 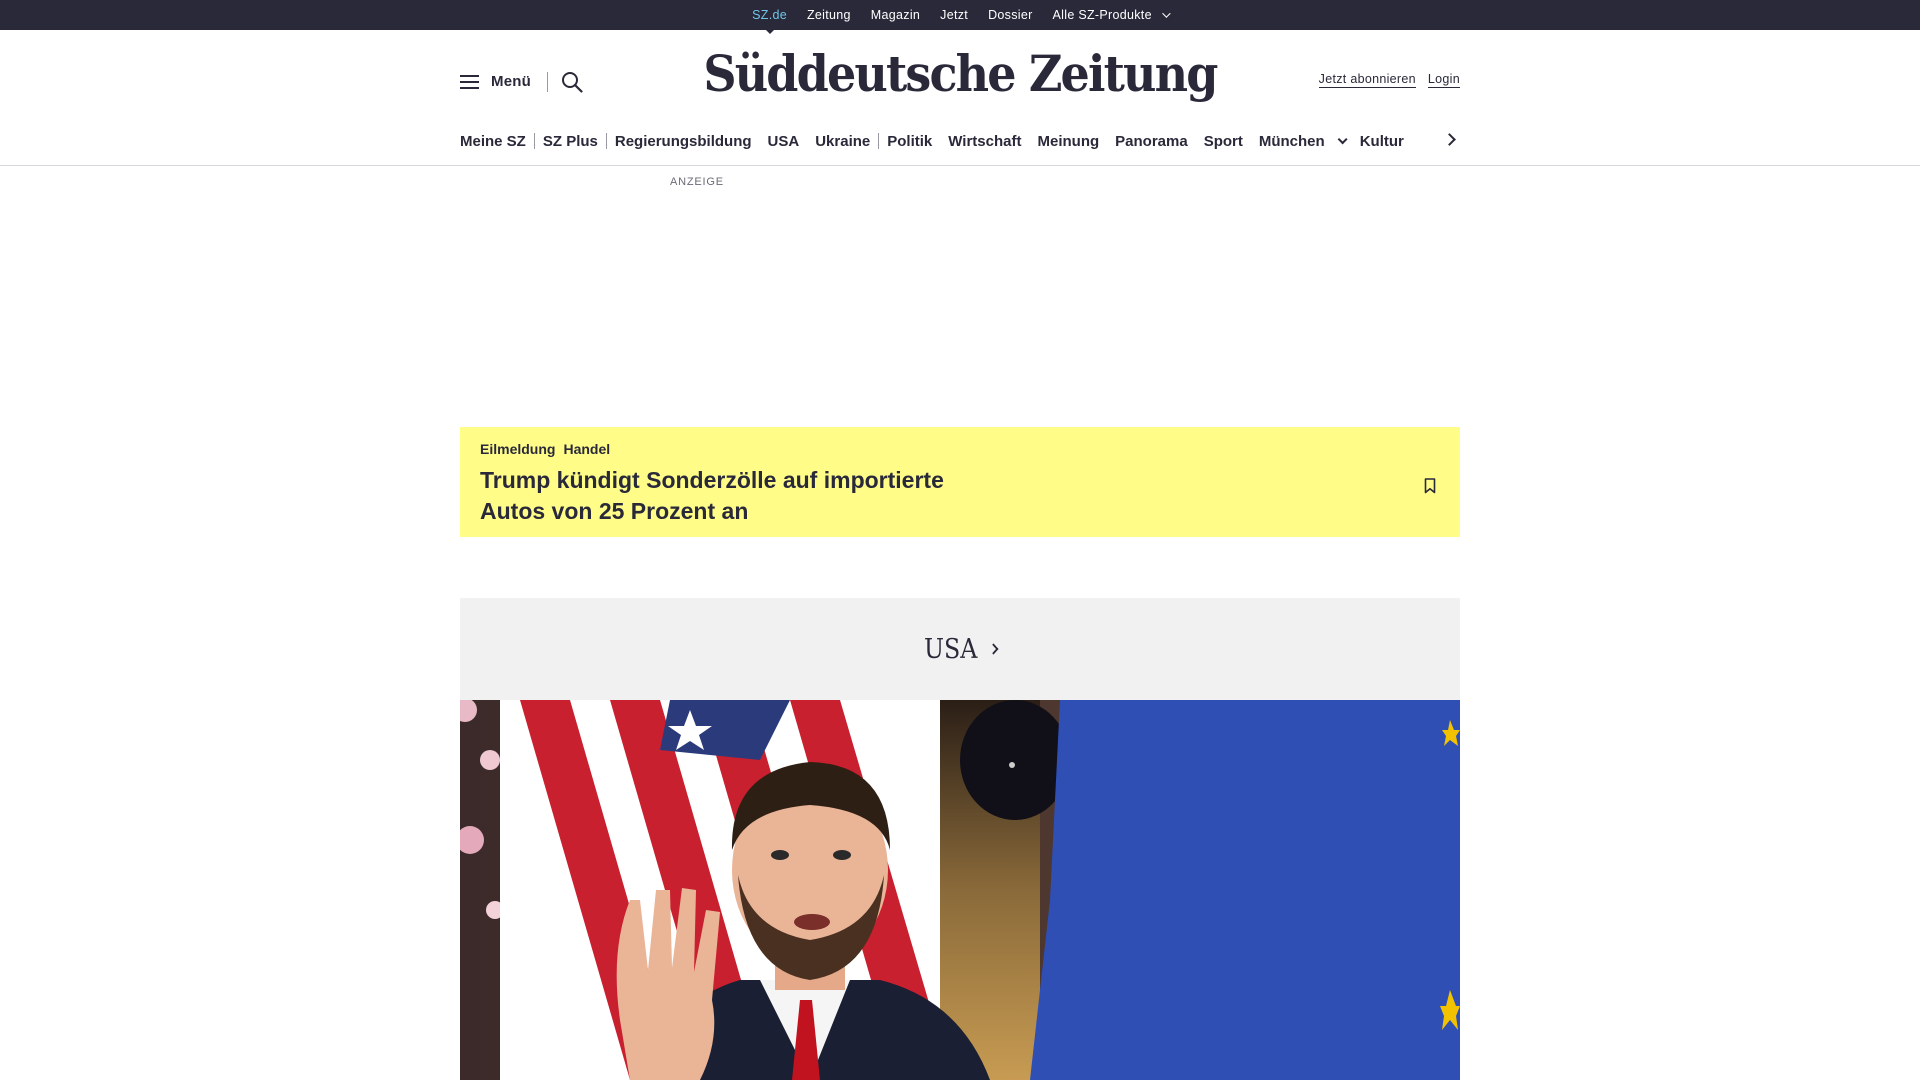 I want to click on product-link-jetzt: Jetzt, so click(x=954, y=15).